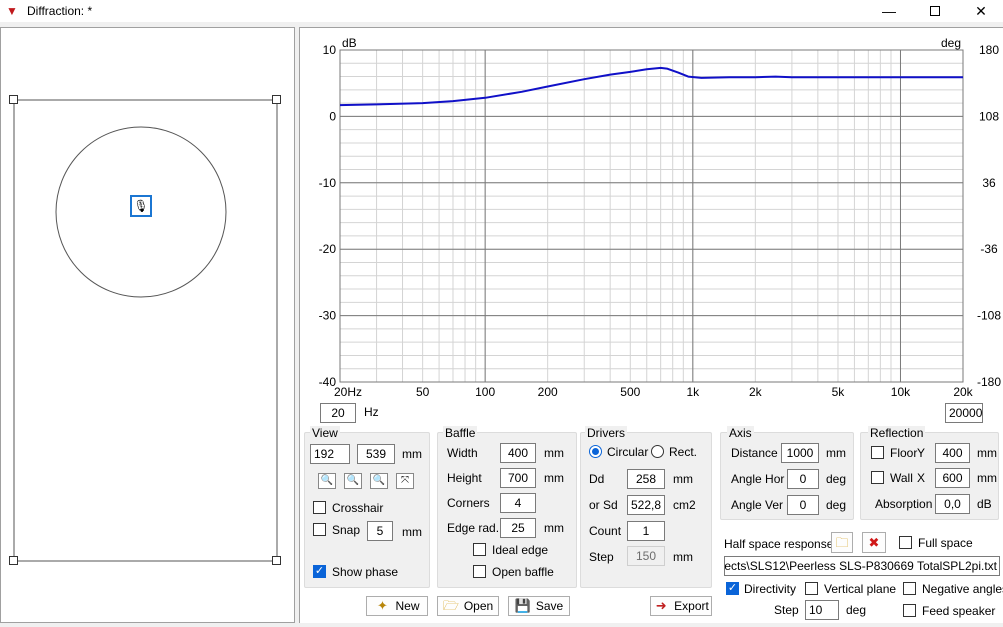 Image resolution: width=1003 pixels, height=627 pixels. What do you see at coordinates (905, 542) in the screenshot?
I see `full-space-checkbox` at bounding box center [905, 542].